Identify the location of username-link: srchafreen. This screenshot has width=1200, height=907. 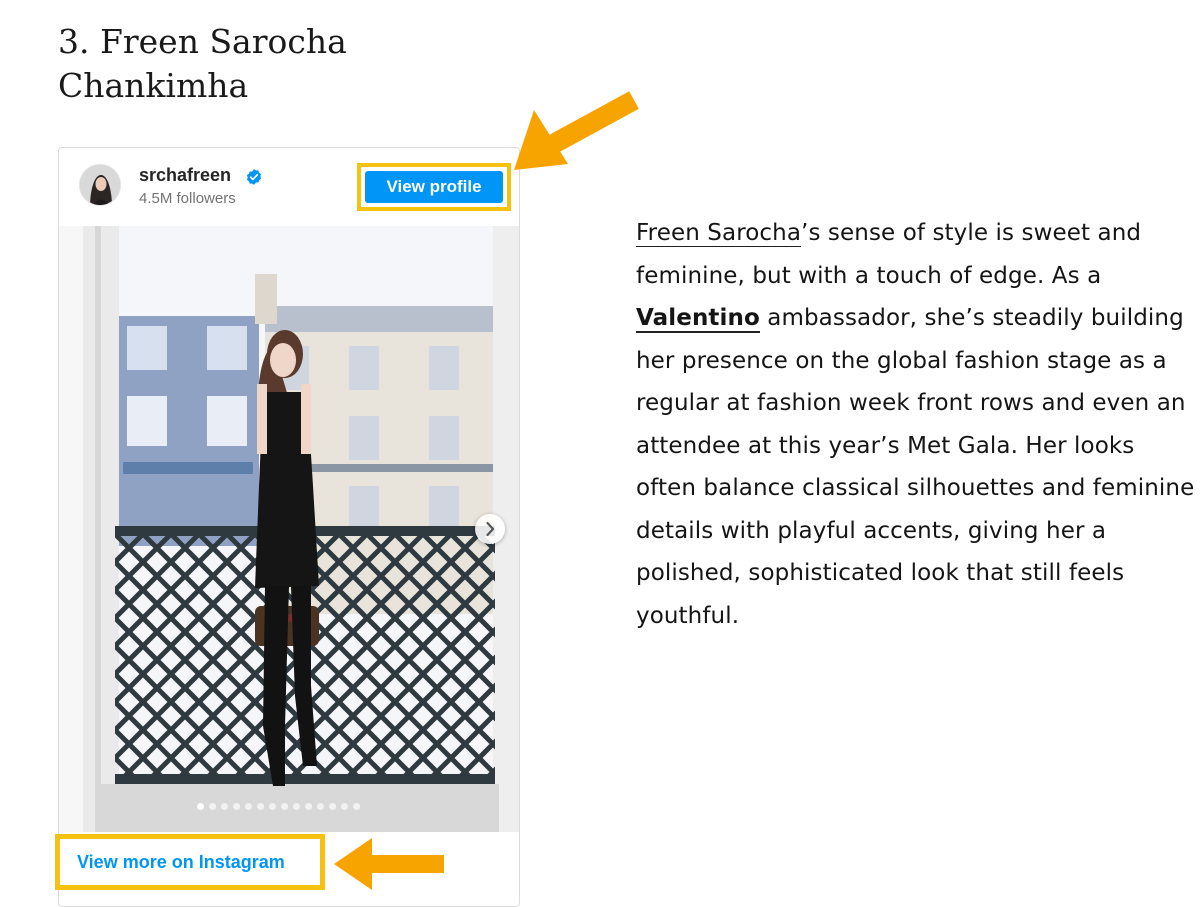
(185, 175).